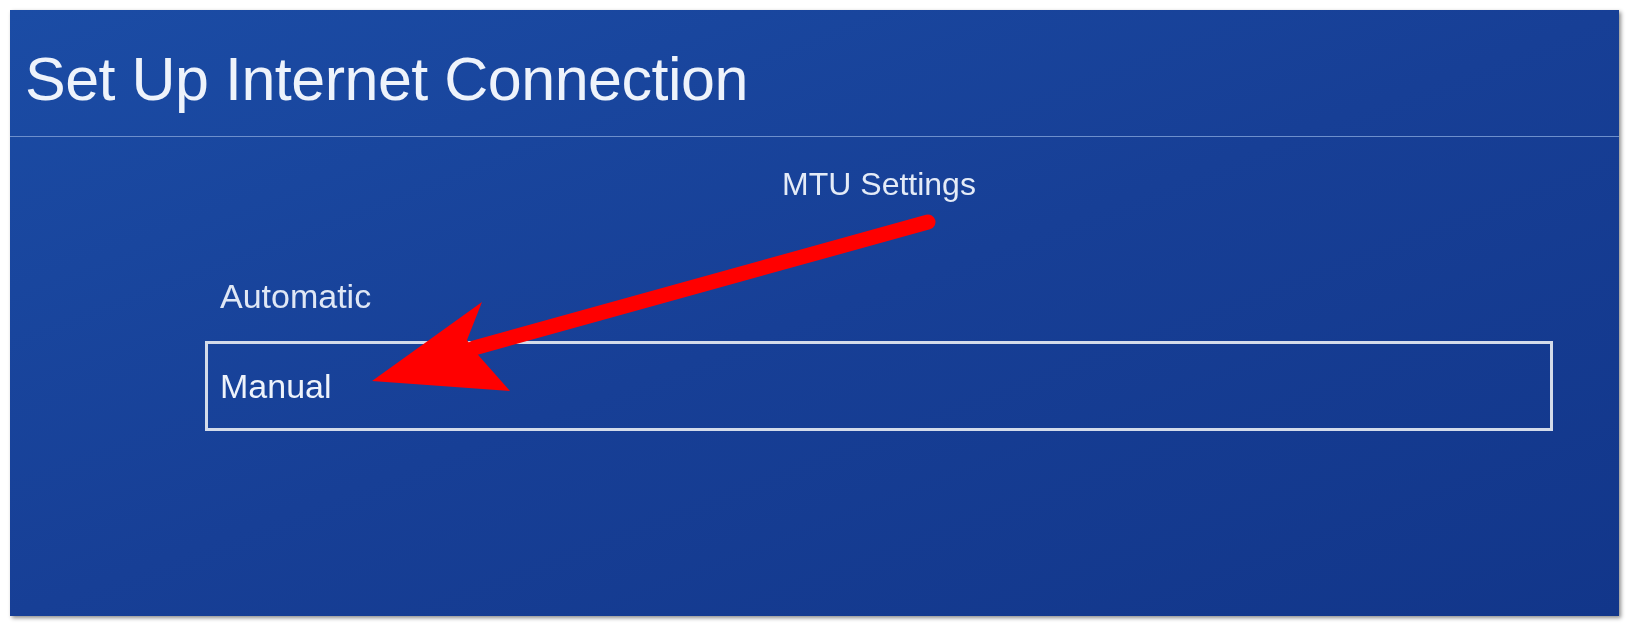 The image size is (1633, 628). I want to click on option-item: Manual, so click(879, 386).